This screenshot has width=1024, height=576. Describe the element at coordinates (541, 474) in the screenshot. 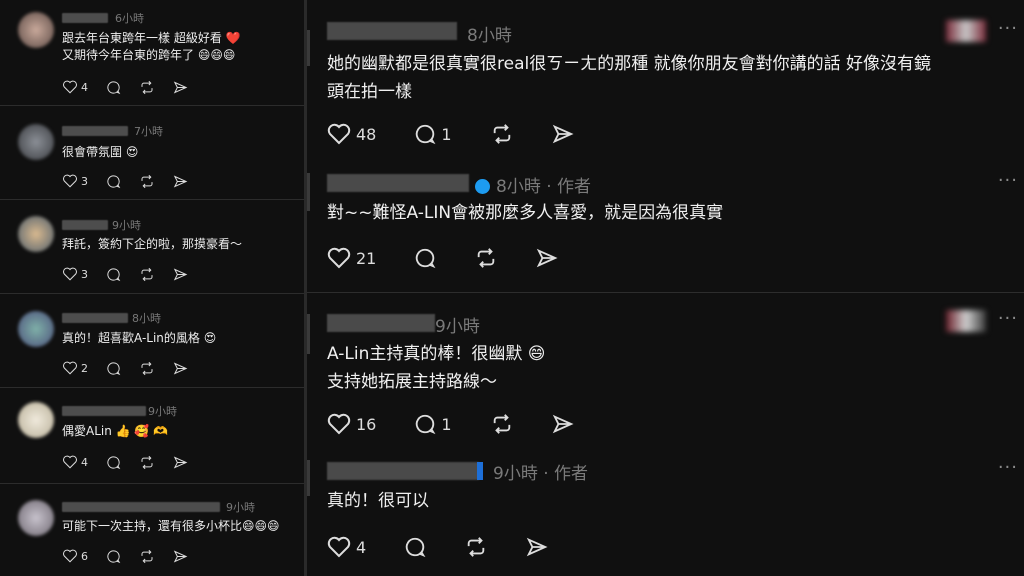

I see `timestamp: 9小時 · 作者` at that location.